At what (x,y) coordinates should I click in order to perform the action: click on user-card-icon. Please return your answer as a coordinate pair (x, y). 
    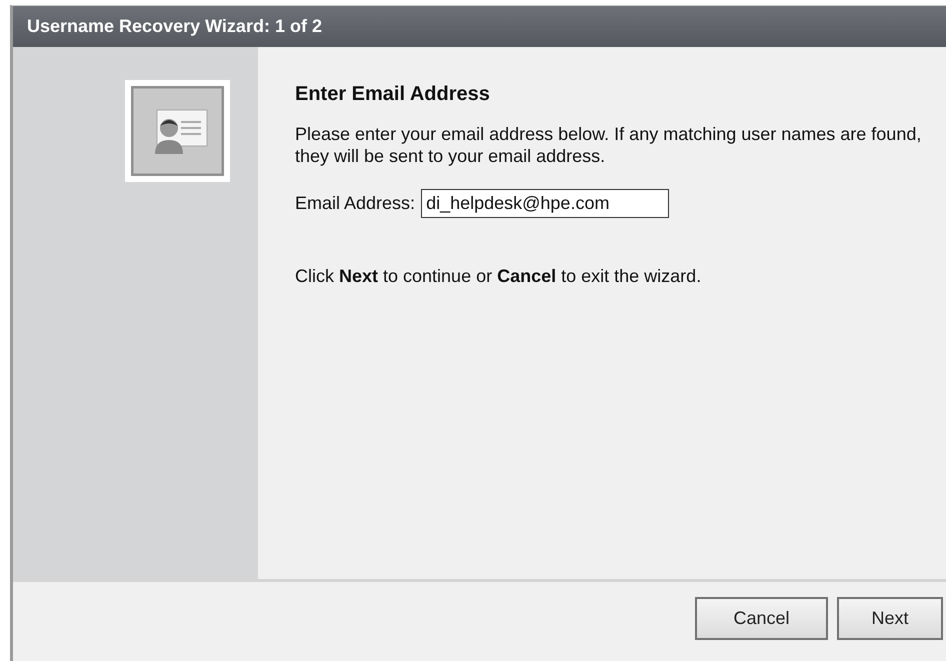
    Looking at the image, I should click on (177, 131).